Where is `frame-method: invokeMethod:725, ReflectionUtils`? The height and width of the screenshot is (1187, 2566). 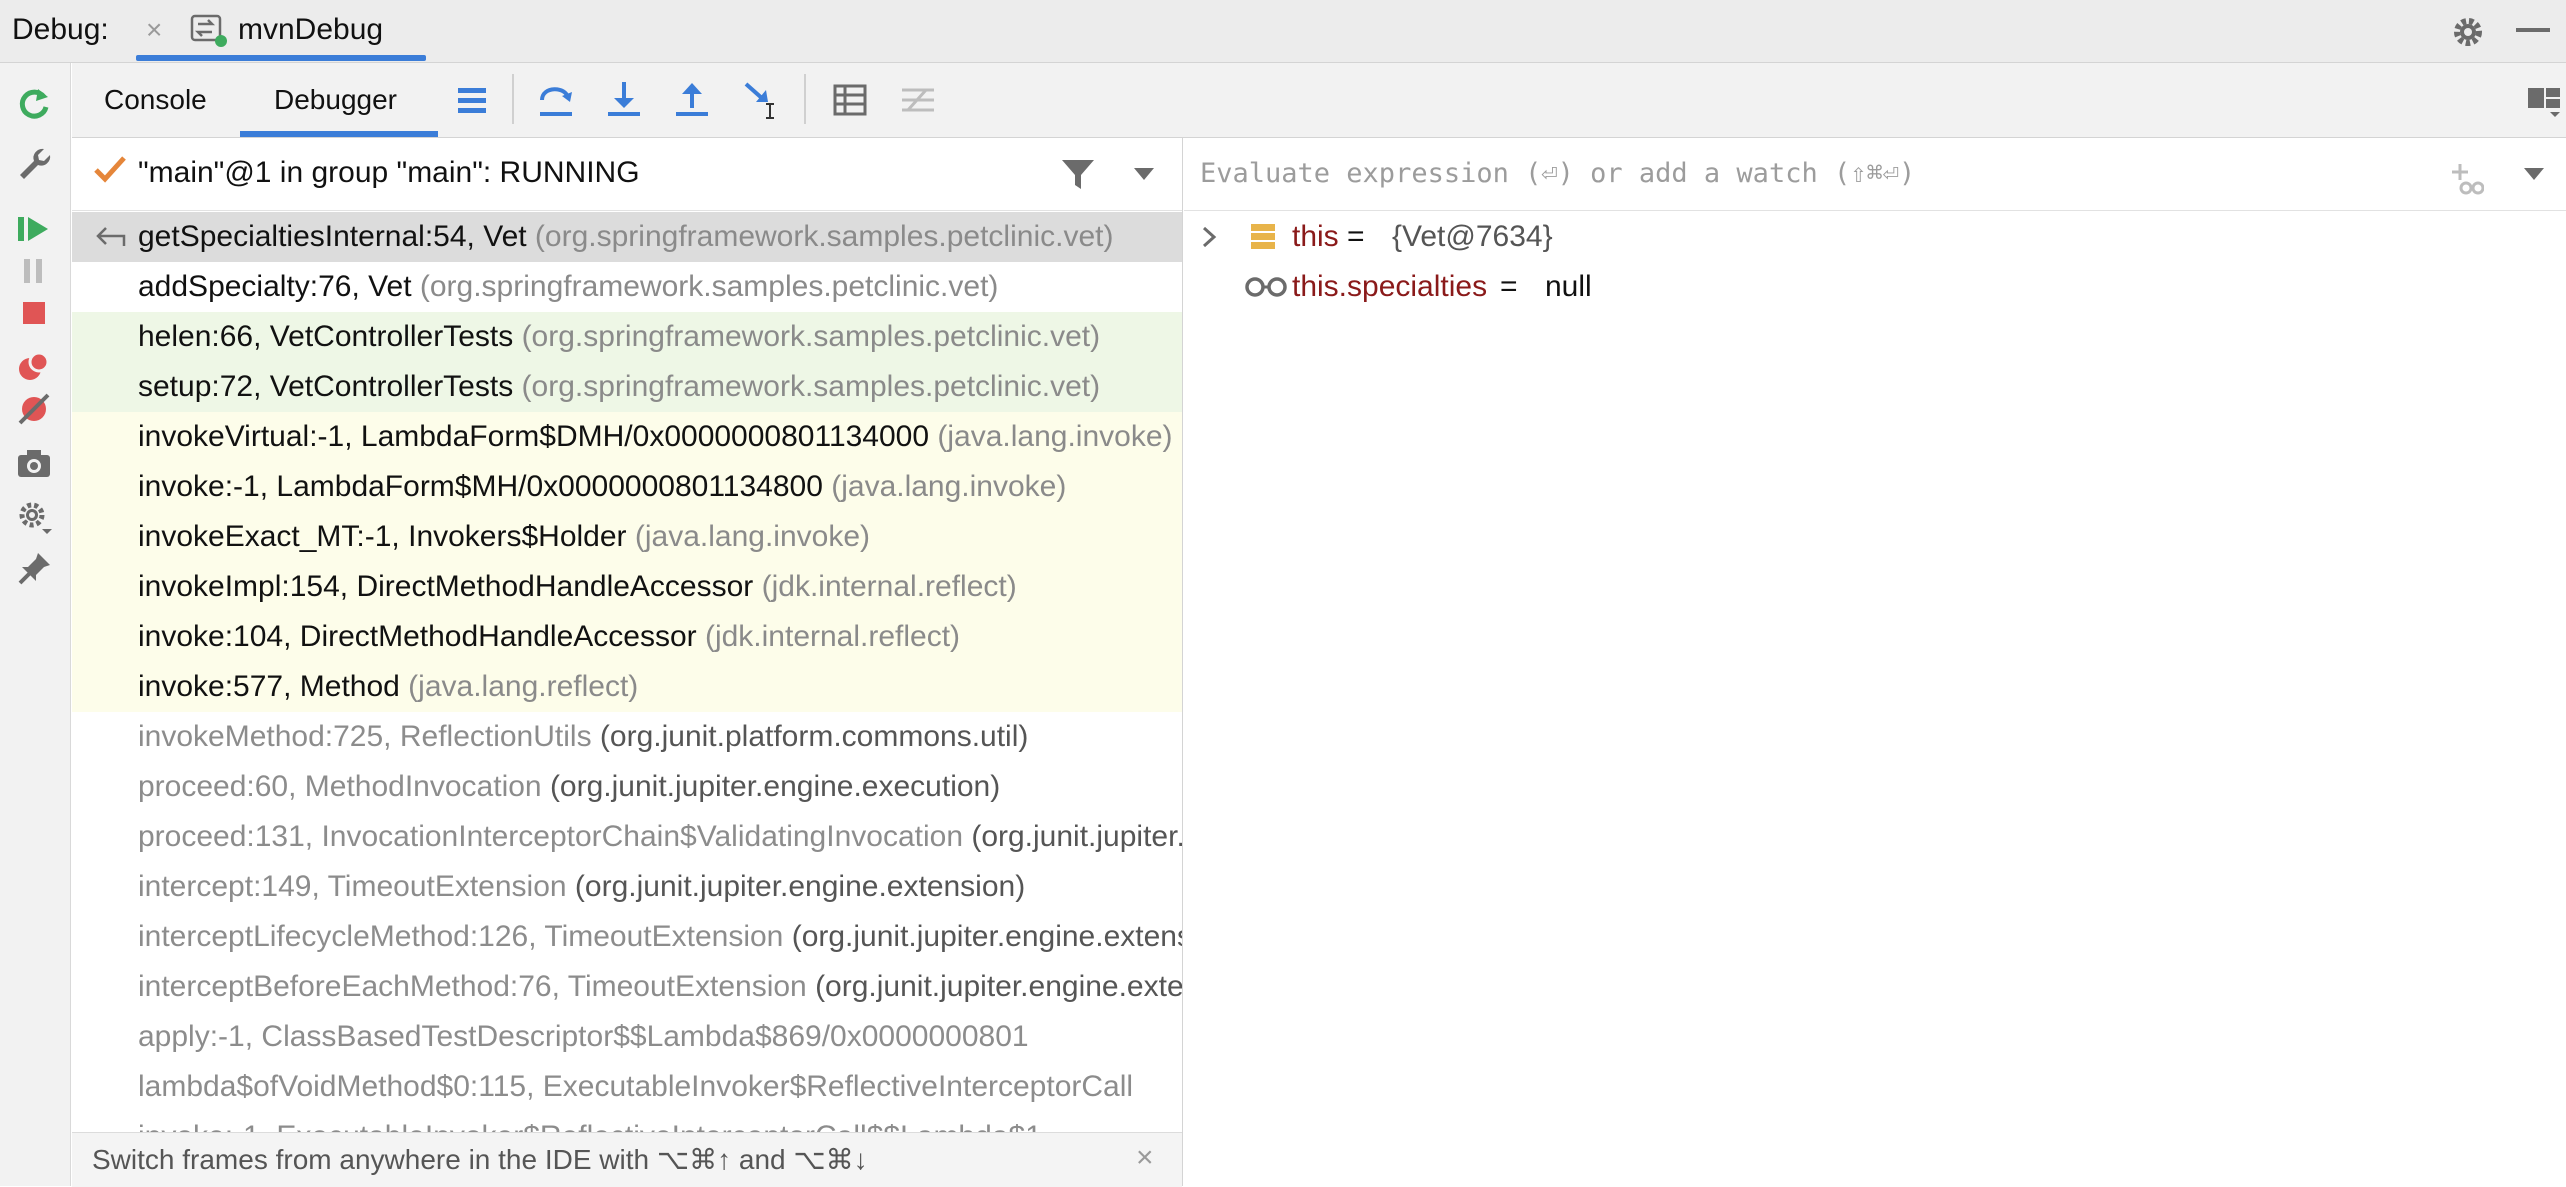 frame-method: invokeMethod:725, ReflectionUtils is located at coordinates (365, 736).